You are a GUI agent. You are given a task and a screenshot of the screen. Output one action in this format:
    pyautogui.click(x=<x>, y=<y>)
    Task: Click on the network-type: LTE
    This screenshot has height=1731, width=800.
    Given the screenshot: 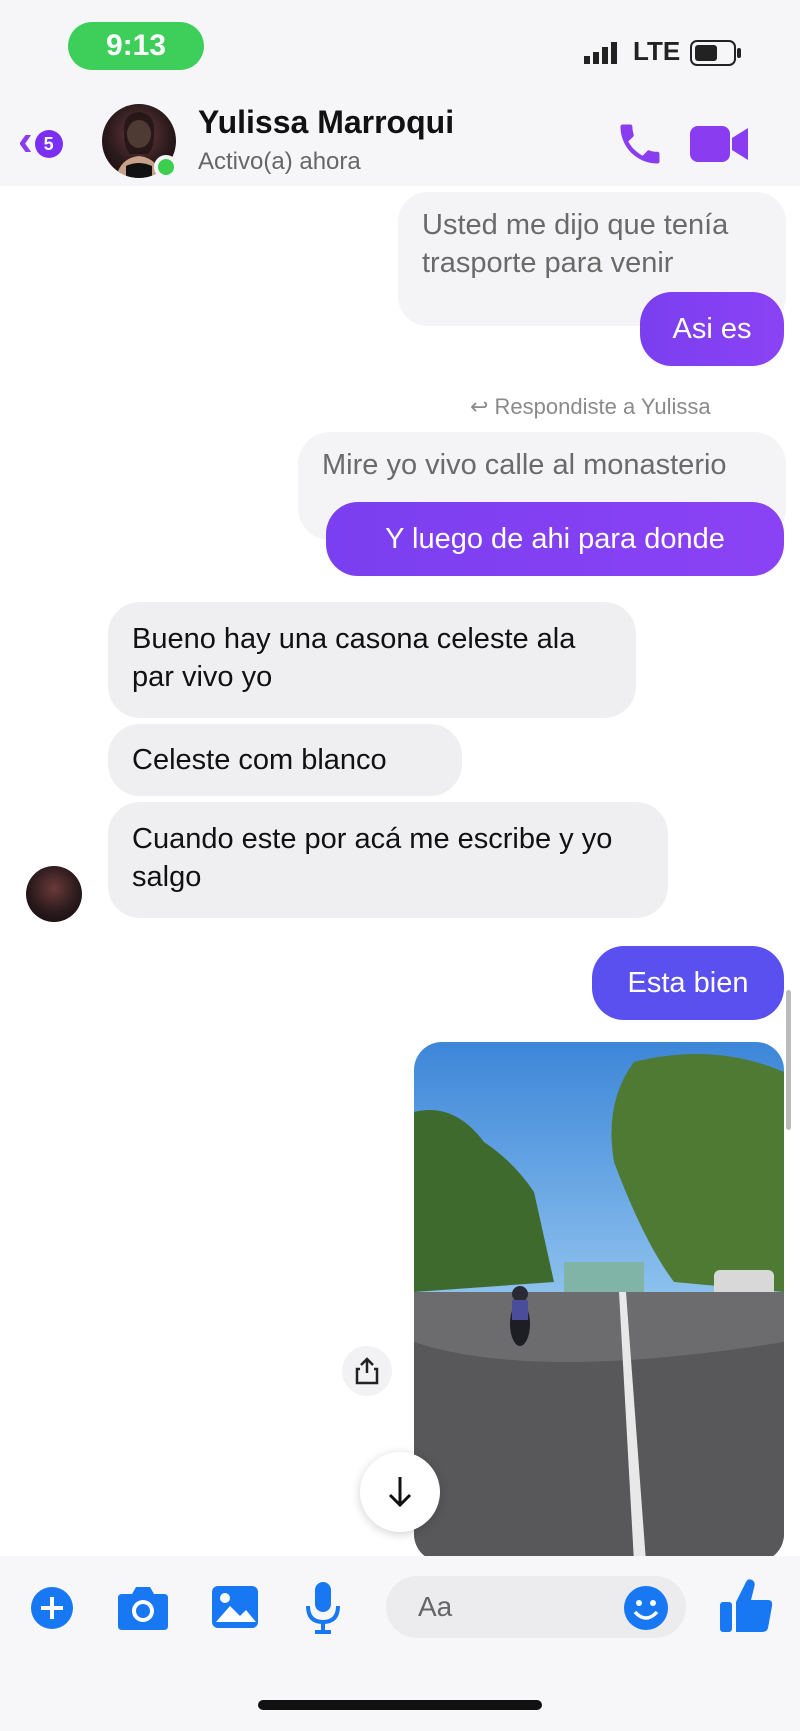 What is the action you would take?
    pyautogui.click(x=657, y=51)
    